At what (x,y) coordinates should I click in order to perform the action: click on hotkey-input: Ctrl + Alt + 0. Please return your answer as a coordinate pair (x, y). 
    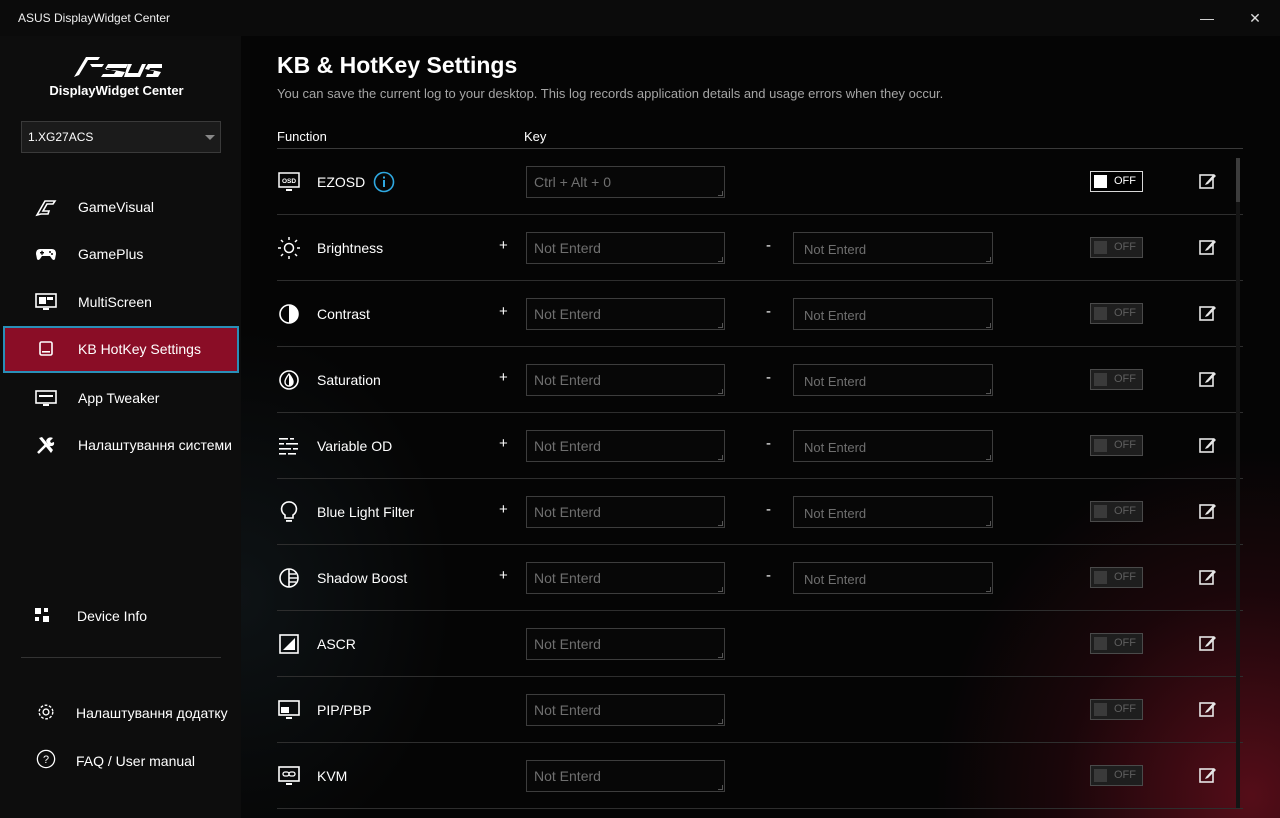
    Looking at the image, I should click on (625, 182).